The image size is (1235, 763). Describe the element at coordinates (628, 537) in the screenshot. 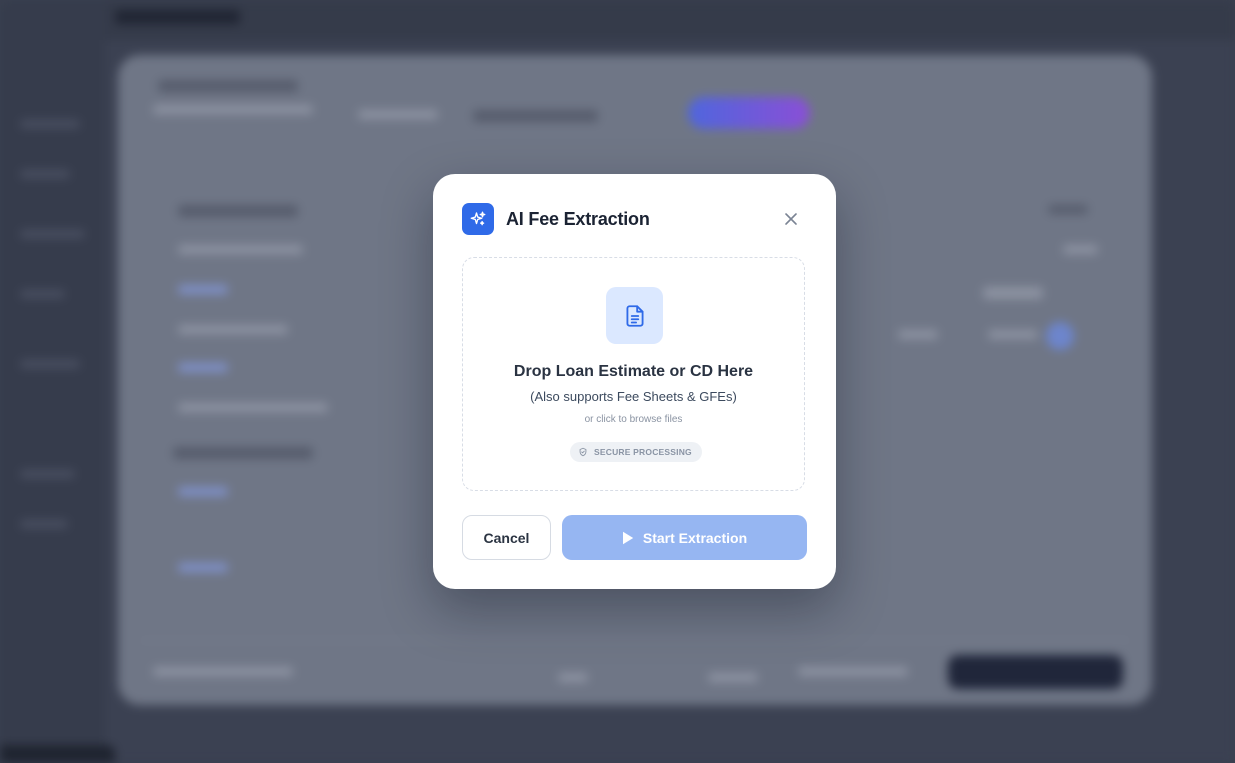

I see `play-icon` at that location.